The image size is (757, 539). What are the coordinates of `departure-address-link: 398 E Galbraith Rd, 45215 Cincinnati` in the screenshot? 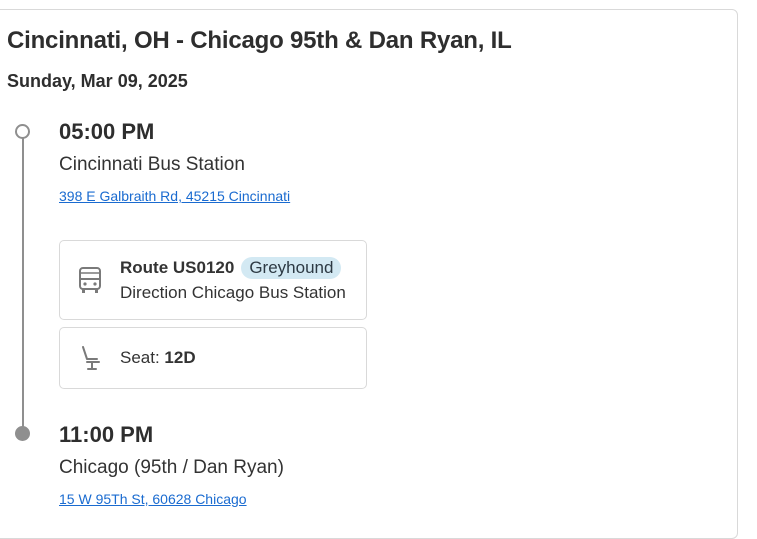 It's located at (174, 196).